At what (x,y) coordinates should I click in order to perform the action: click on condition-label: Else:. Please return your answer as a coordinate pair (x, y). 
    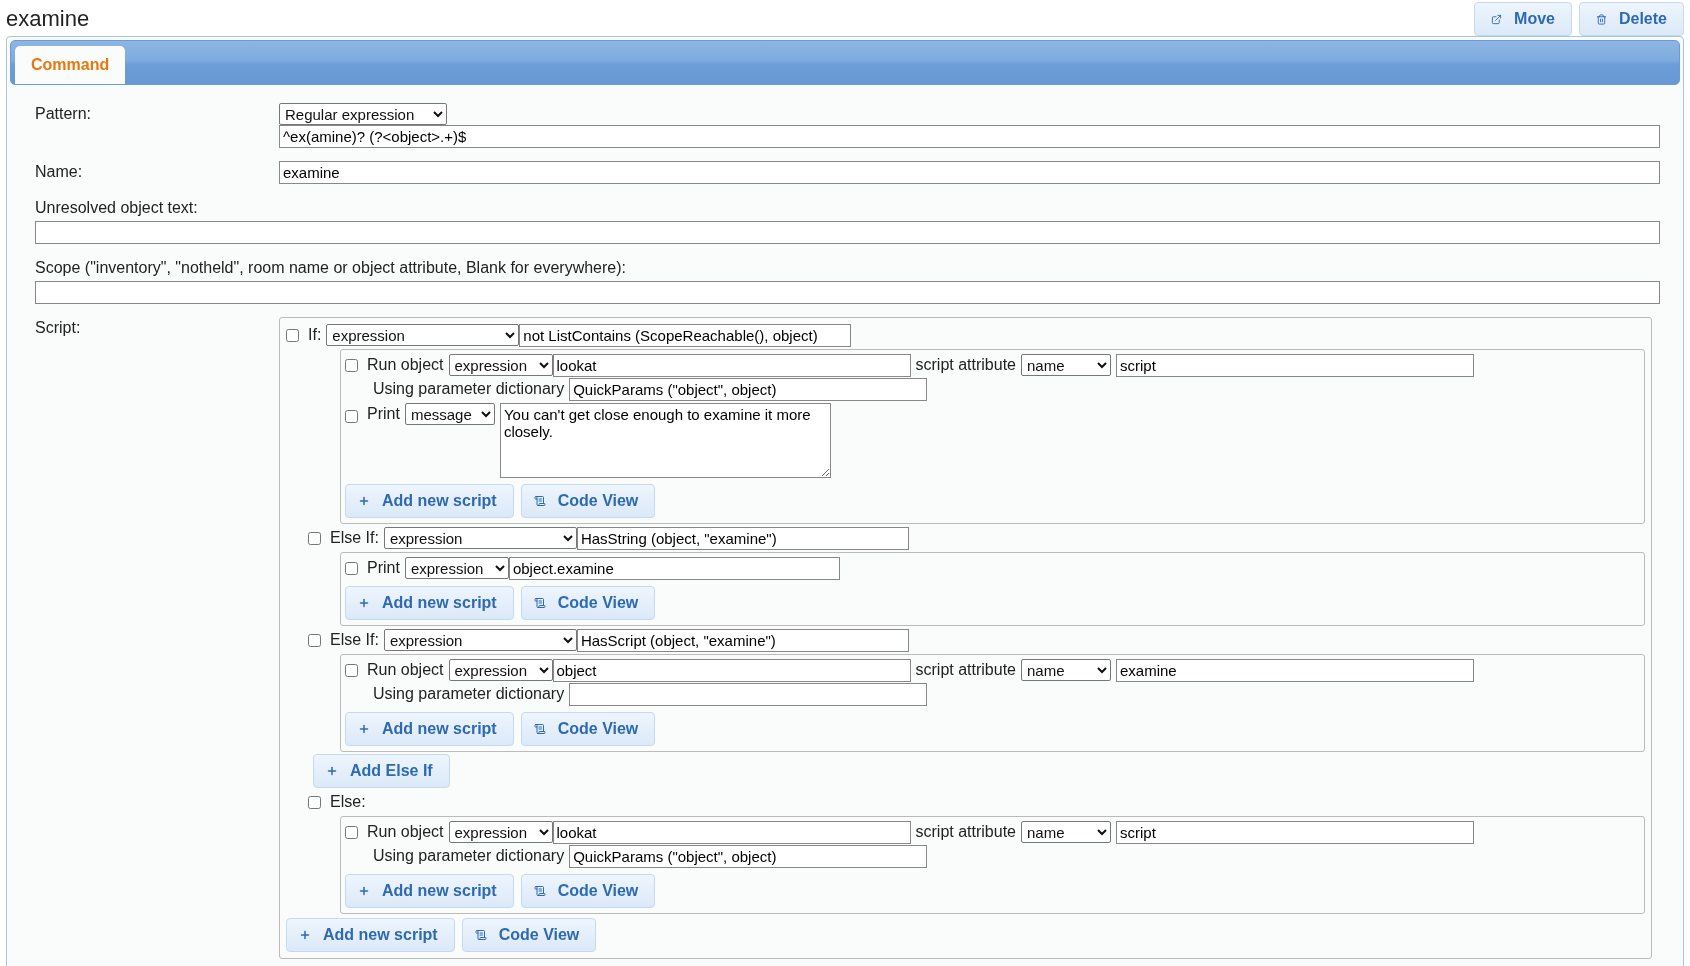
    Looking at the image, I should click on (348, 802).